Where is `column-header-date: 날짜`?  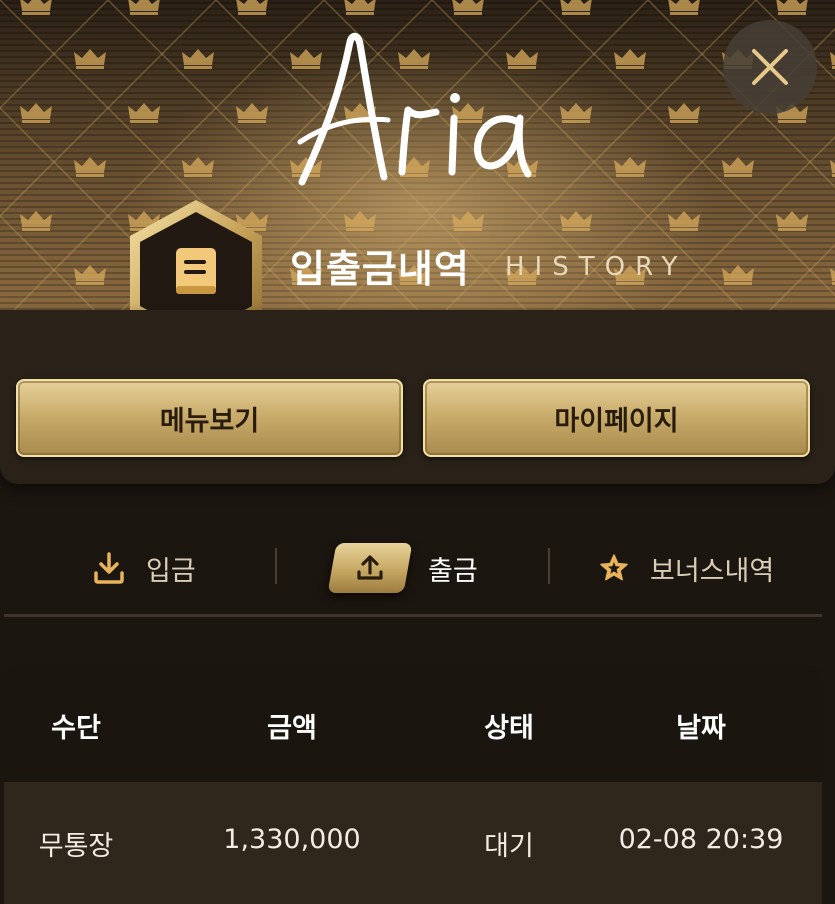 column-header-date: 날짜 is located at coordinates (701, 728).